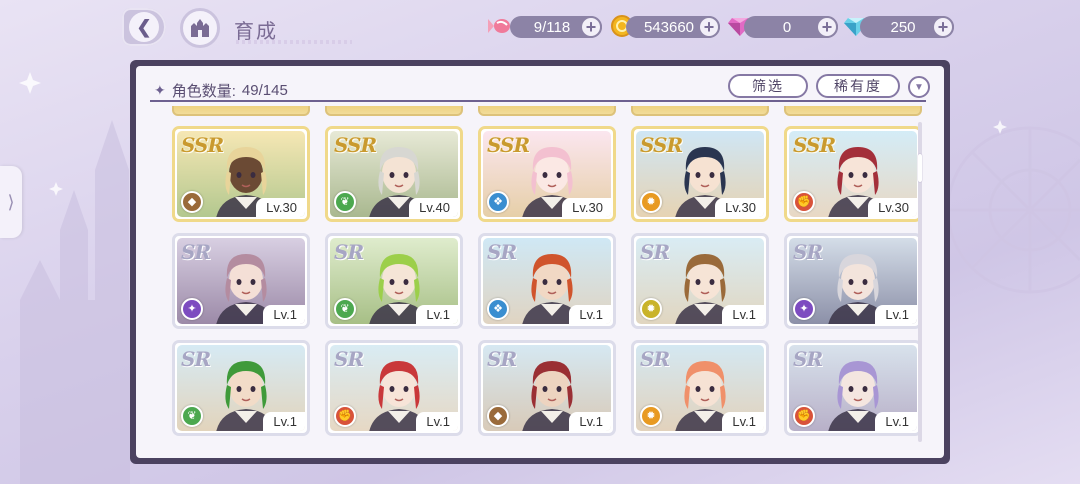 The height and width of the screenshot is (484, 1080). Describe the element at coordinates (669, 27) in the screenshot. I see `gold-value: 543660` at that location.